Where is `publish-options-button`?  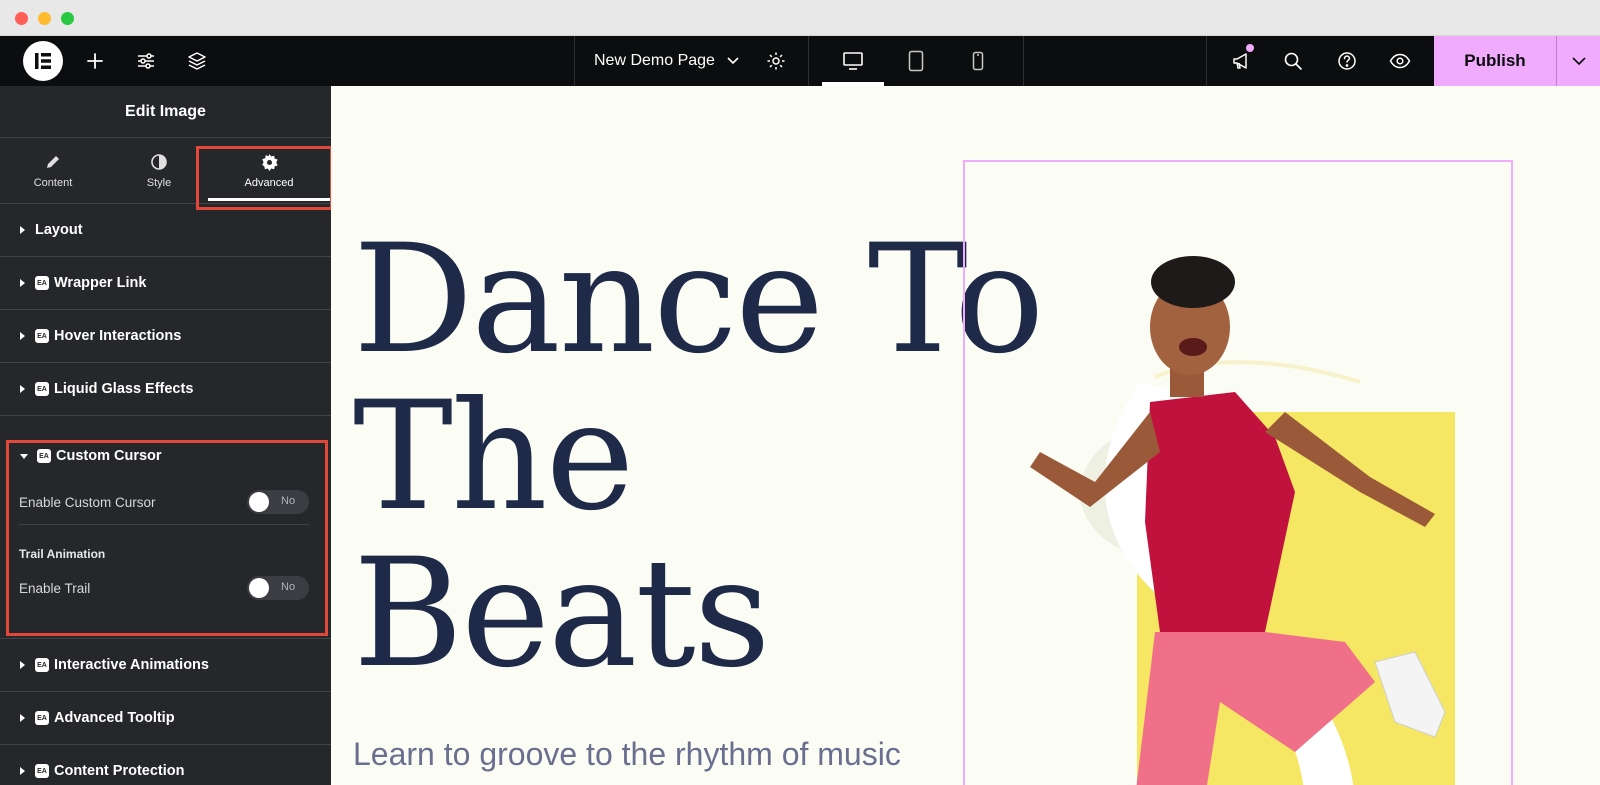
publish-options-button is located at coordinates (1578, 61).